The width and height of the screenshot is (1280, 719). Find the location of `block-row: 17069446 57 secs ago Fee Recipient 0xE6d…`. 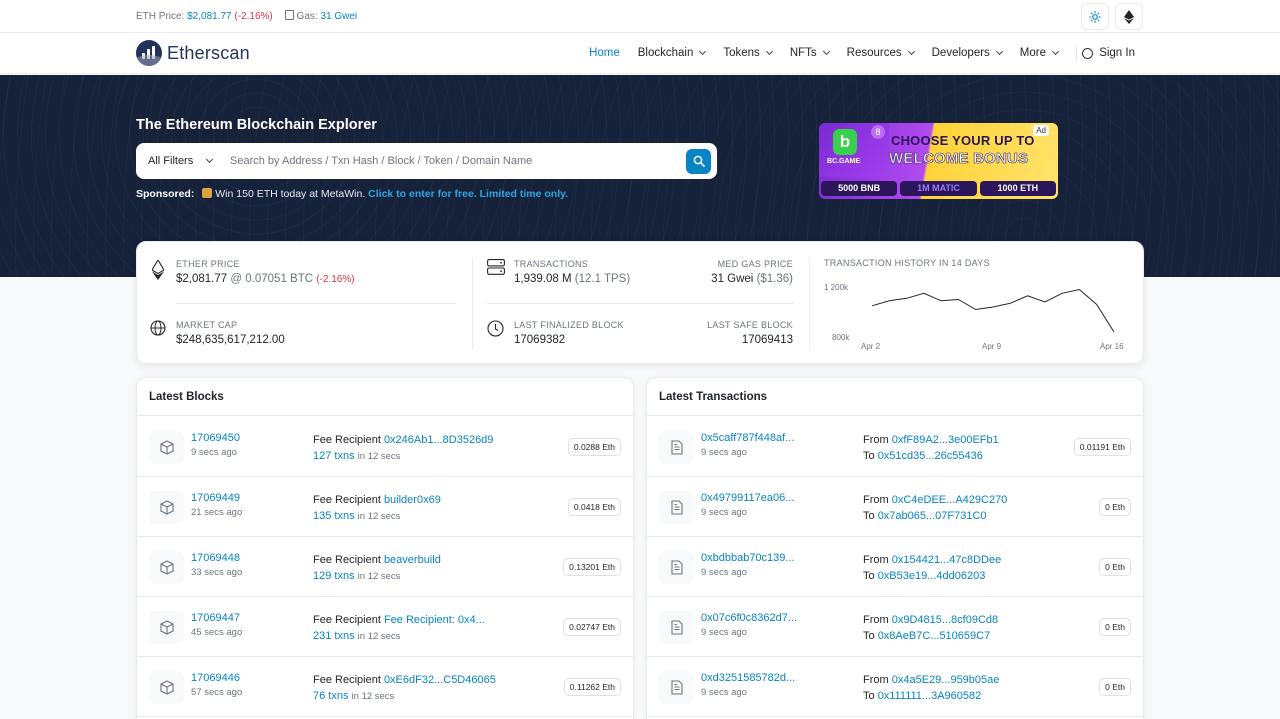

block-row: 17069446 57 secs ago Fee Recipient 0xE6d… is located at coordinates (385, 687).